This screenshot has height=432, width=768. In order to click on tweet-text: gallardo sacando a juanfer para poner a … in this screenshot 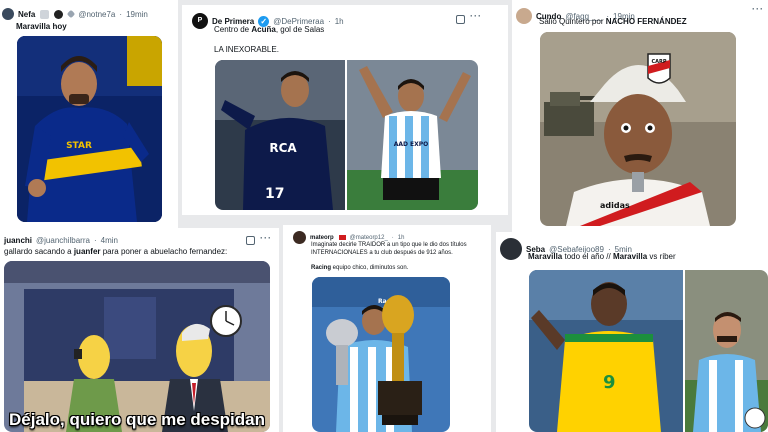, I will do `click(116, 251)`.